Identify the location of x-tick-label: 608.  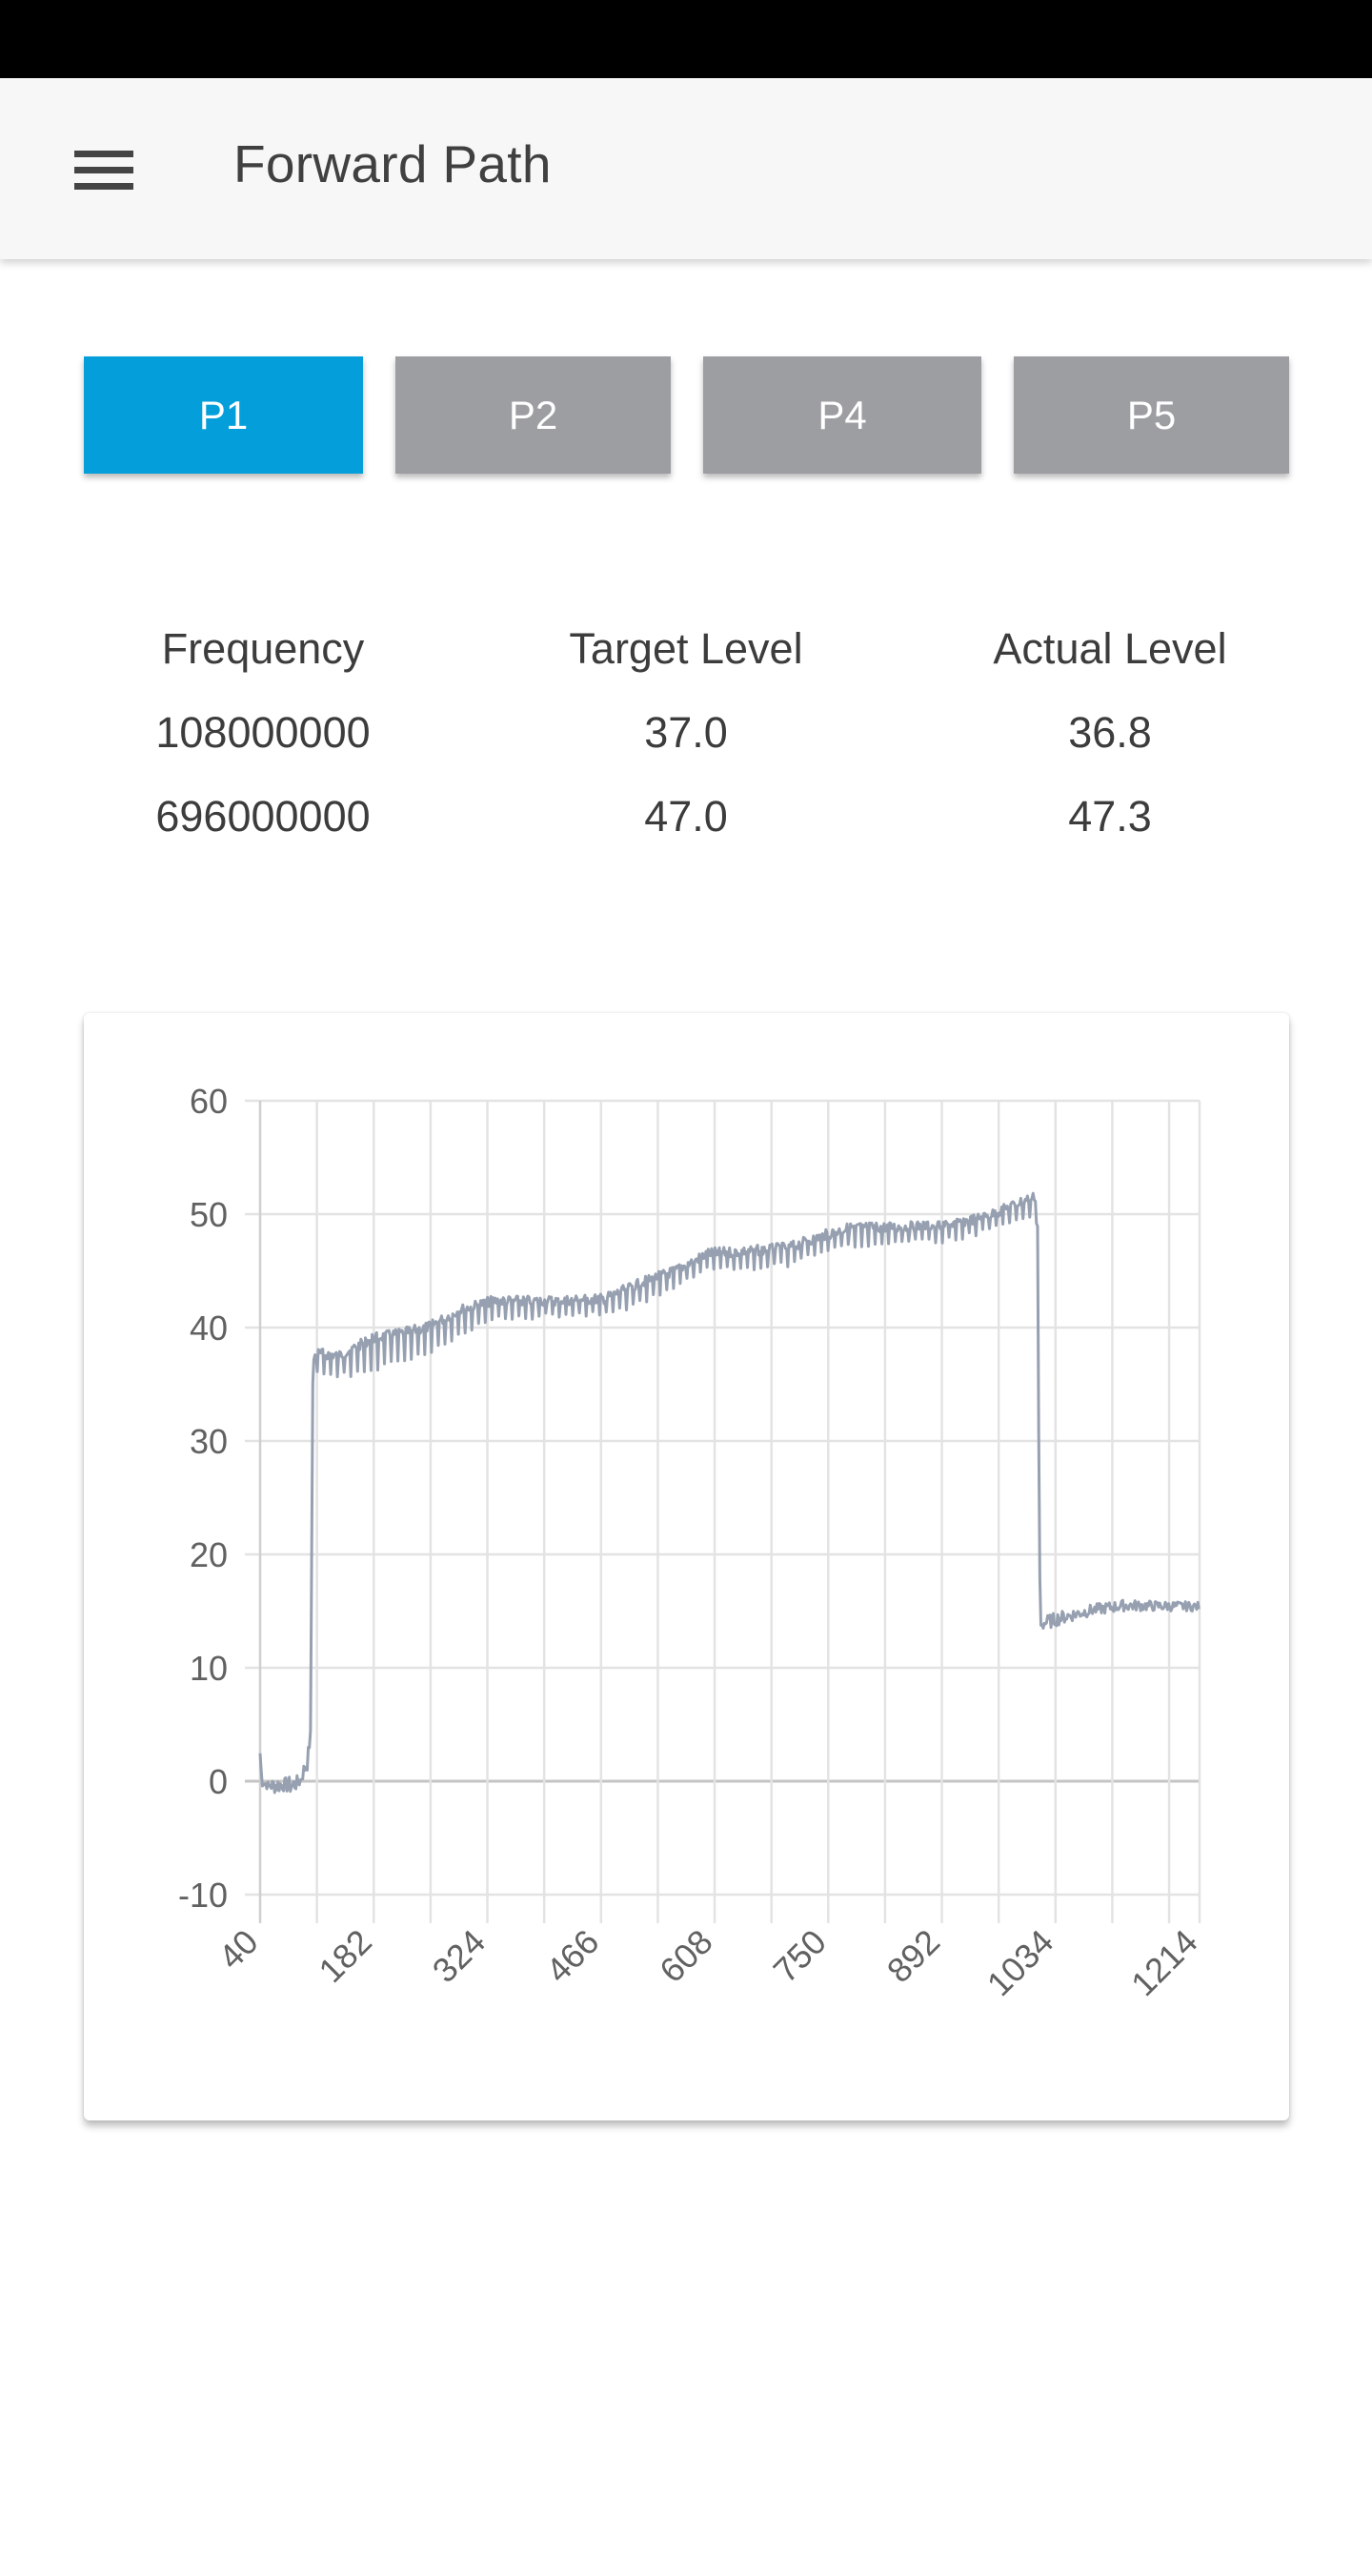
(685, 1956).